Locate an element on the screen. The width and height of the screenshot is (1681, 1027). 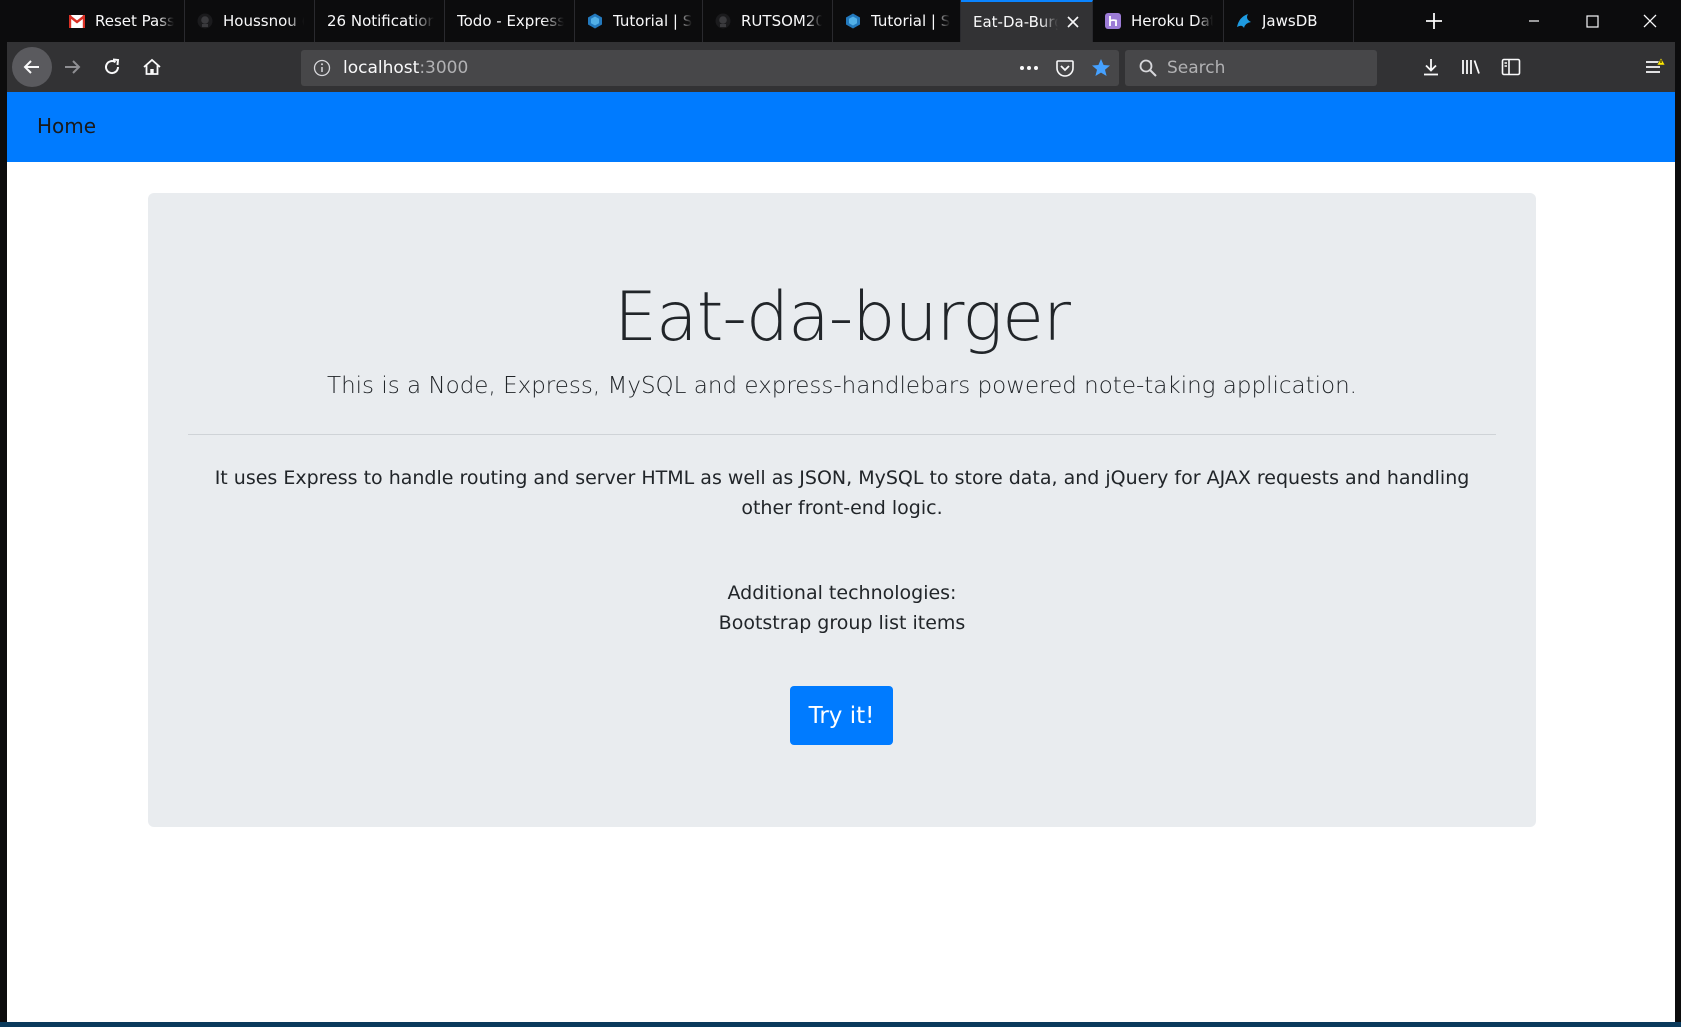
search-icon is located at coordinates (1148, 68).